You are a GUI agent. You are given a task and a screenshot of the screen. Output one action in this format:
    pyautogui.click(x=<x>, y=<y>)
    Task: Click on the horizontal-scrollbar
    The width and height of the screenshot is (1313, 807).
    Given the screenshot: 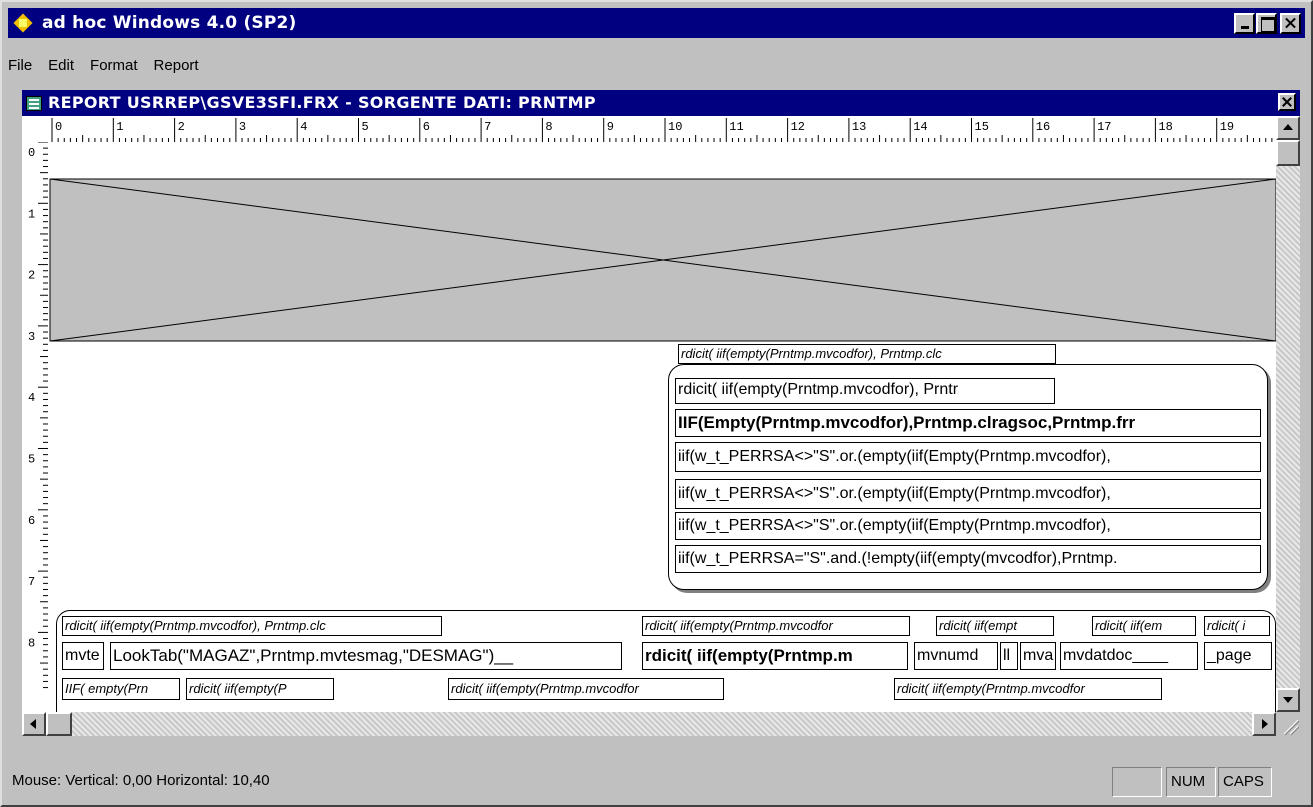 What is the action you would take?
    pyautogui.click(x=649, y=724)
    